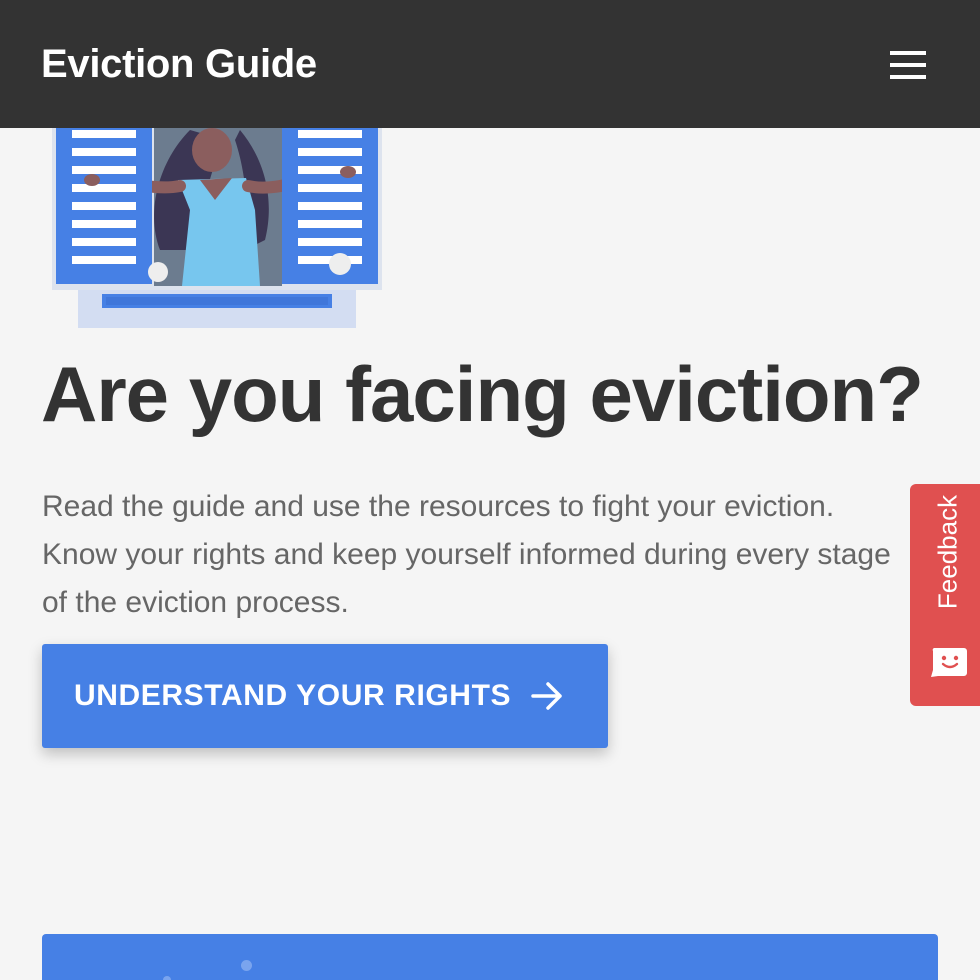 This screenshot has width=980, height=980. What do you see at coordinates (947, 552) in the screenshot?
I see `feedback-label: Feedback` at bounding box center [947, 552].